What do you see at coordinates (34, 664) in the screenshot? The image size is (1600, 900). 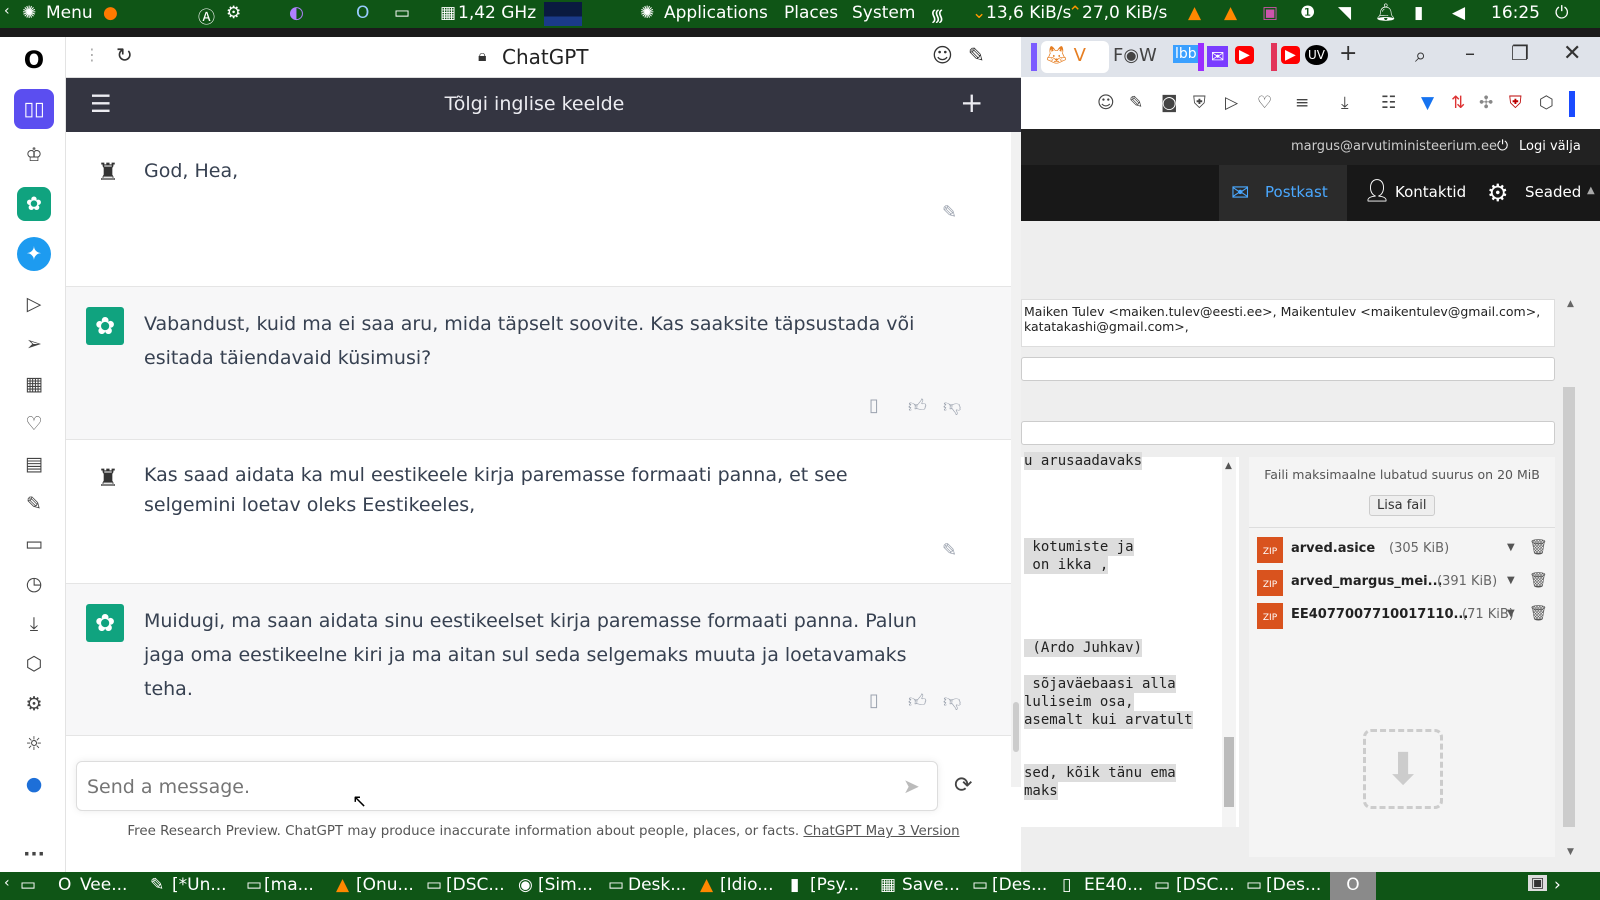 I see `extensions-icon: ⬡` at bounding box center [34, 664].